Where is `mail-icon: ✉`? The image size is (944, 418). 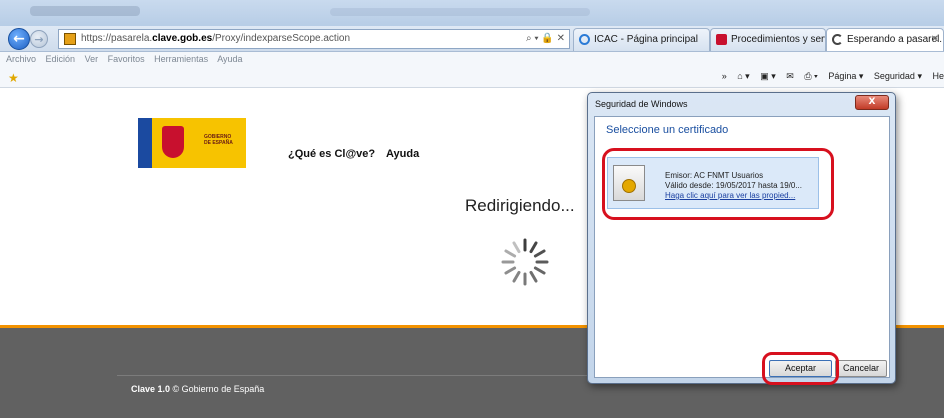
mail-icon: ✉ is located at coordinates (790, 76).